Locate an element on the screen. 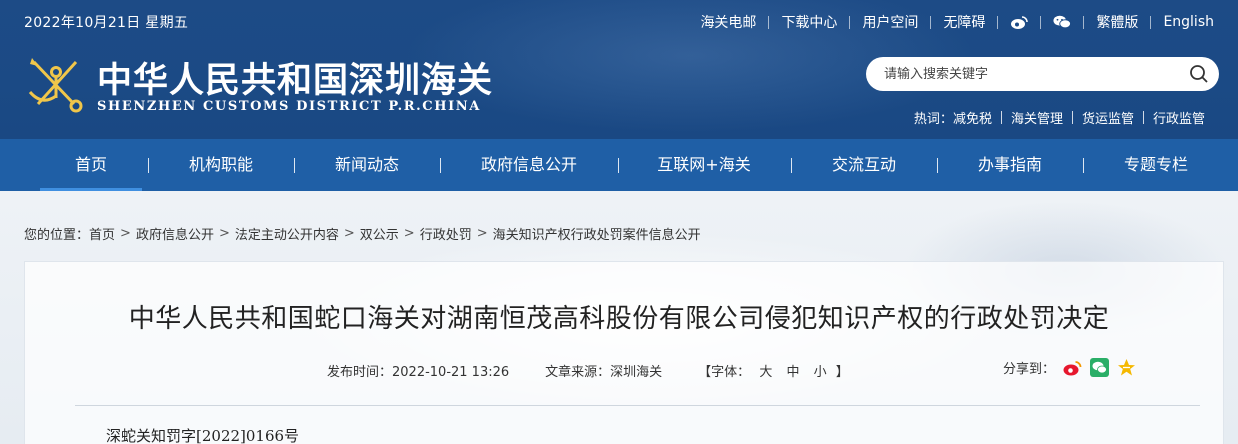  top-link-traditional: 繁體版 is located at coordinates (1117, 22).